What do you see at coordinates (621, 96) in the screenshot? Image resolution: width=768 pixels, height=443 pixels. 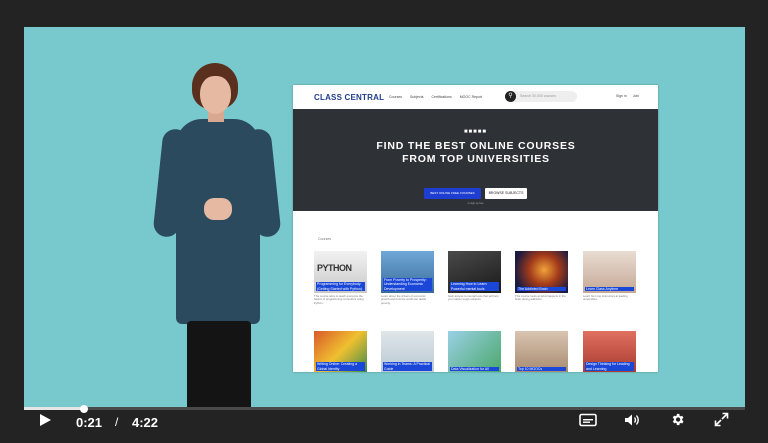 I see `site-signin: Sign in` at bounding box center [621, 96].